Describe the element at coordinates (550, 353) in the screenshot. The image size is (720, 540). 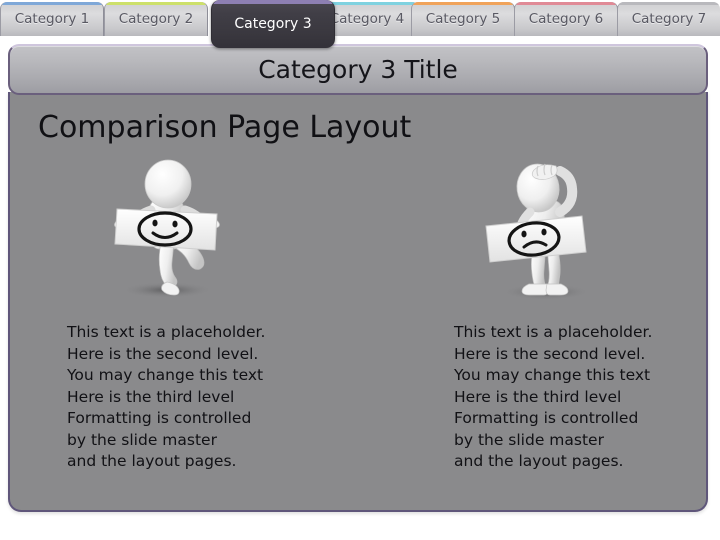
I see `right-line-2: Here is the second level.` at that location.